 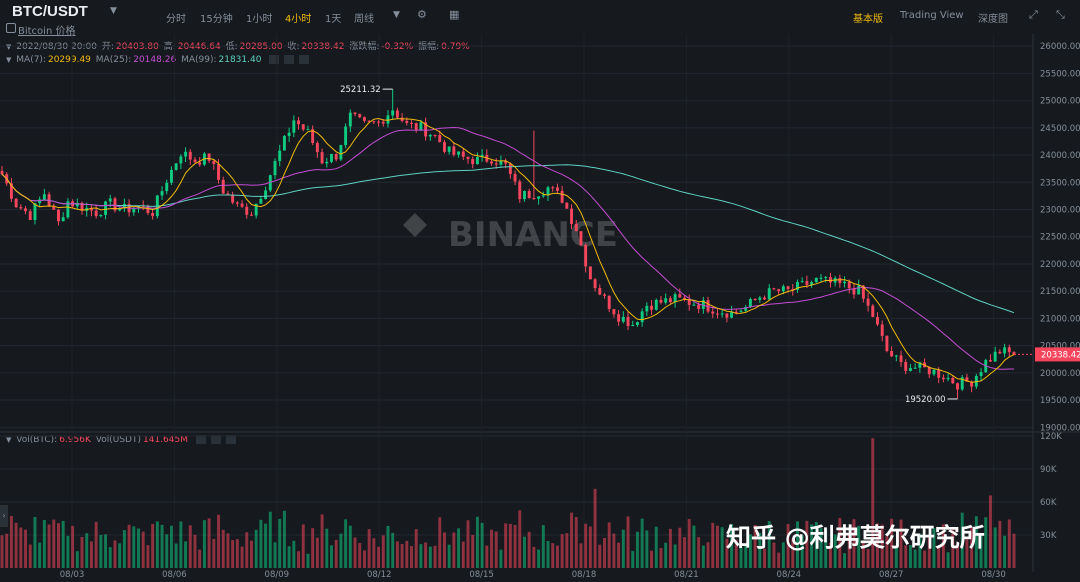 I want to click on tab-timeframe-2: 15分钟, so click(x=216, y=17).